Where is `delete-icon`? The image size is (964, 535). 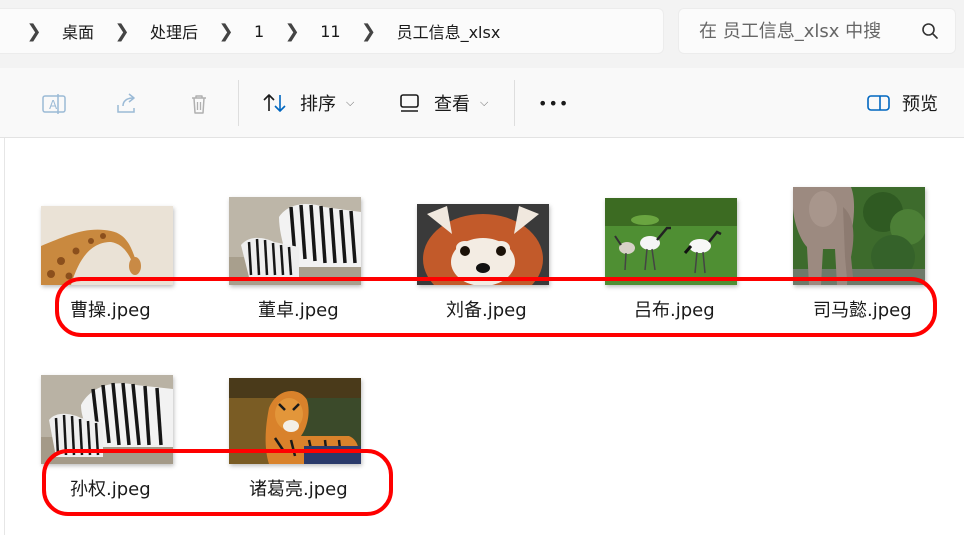 delete-icon is located at coordinates (199, 104).